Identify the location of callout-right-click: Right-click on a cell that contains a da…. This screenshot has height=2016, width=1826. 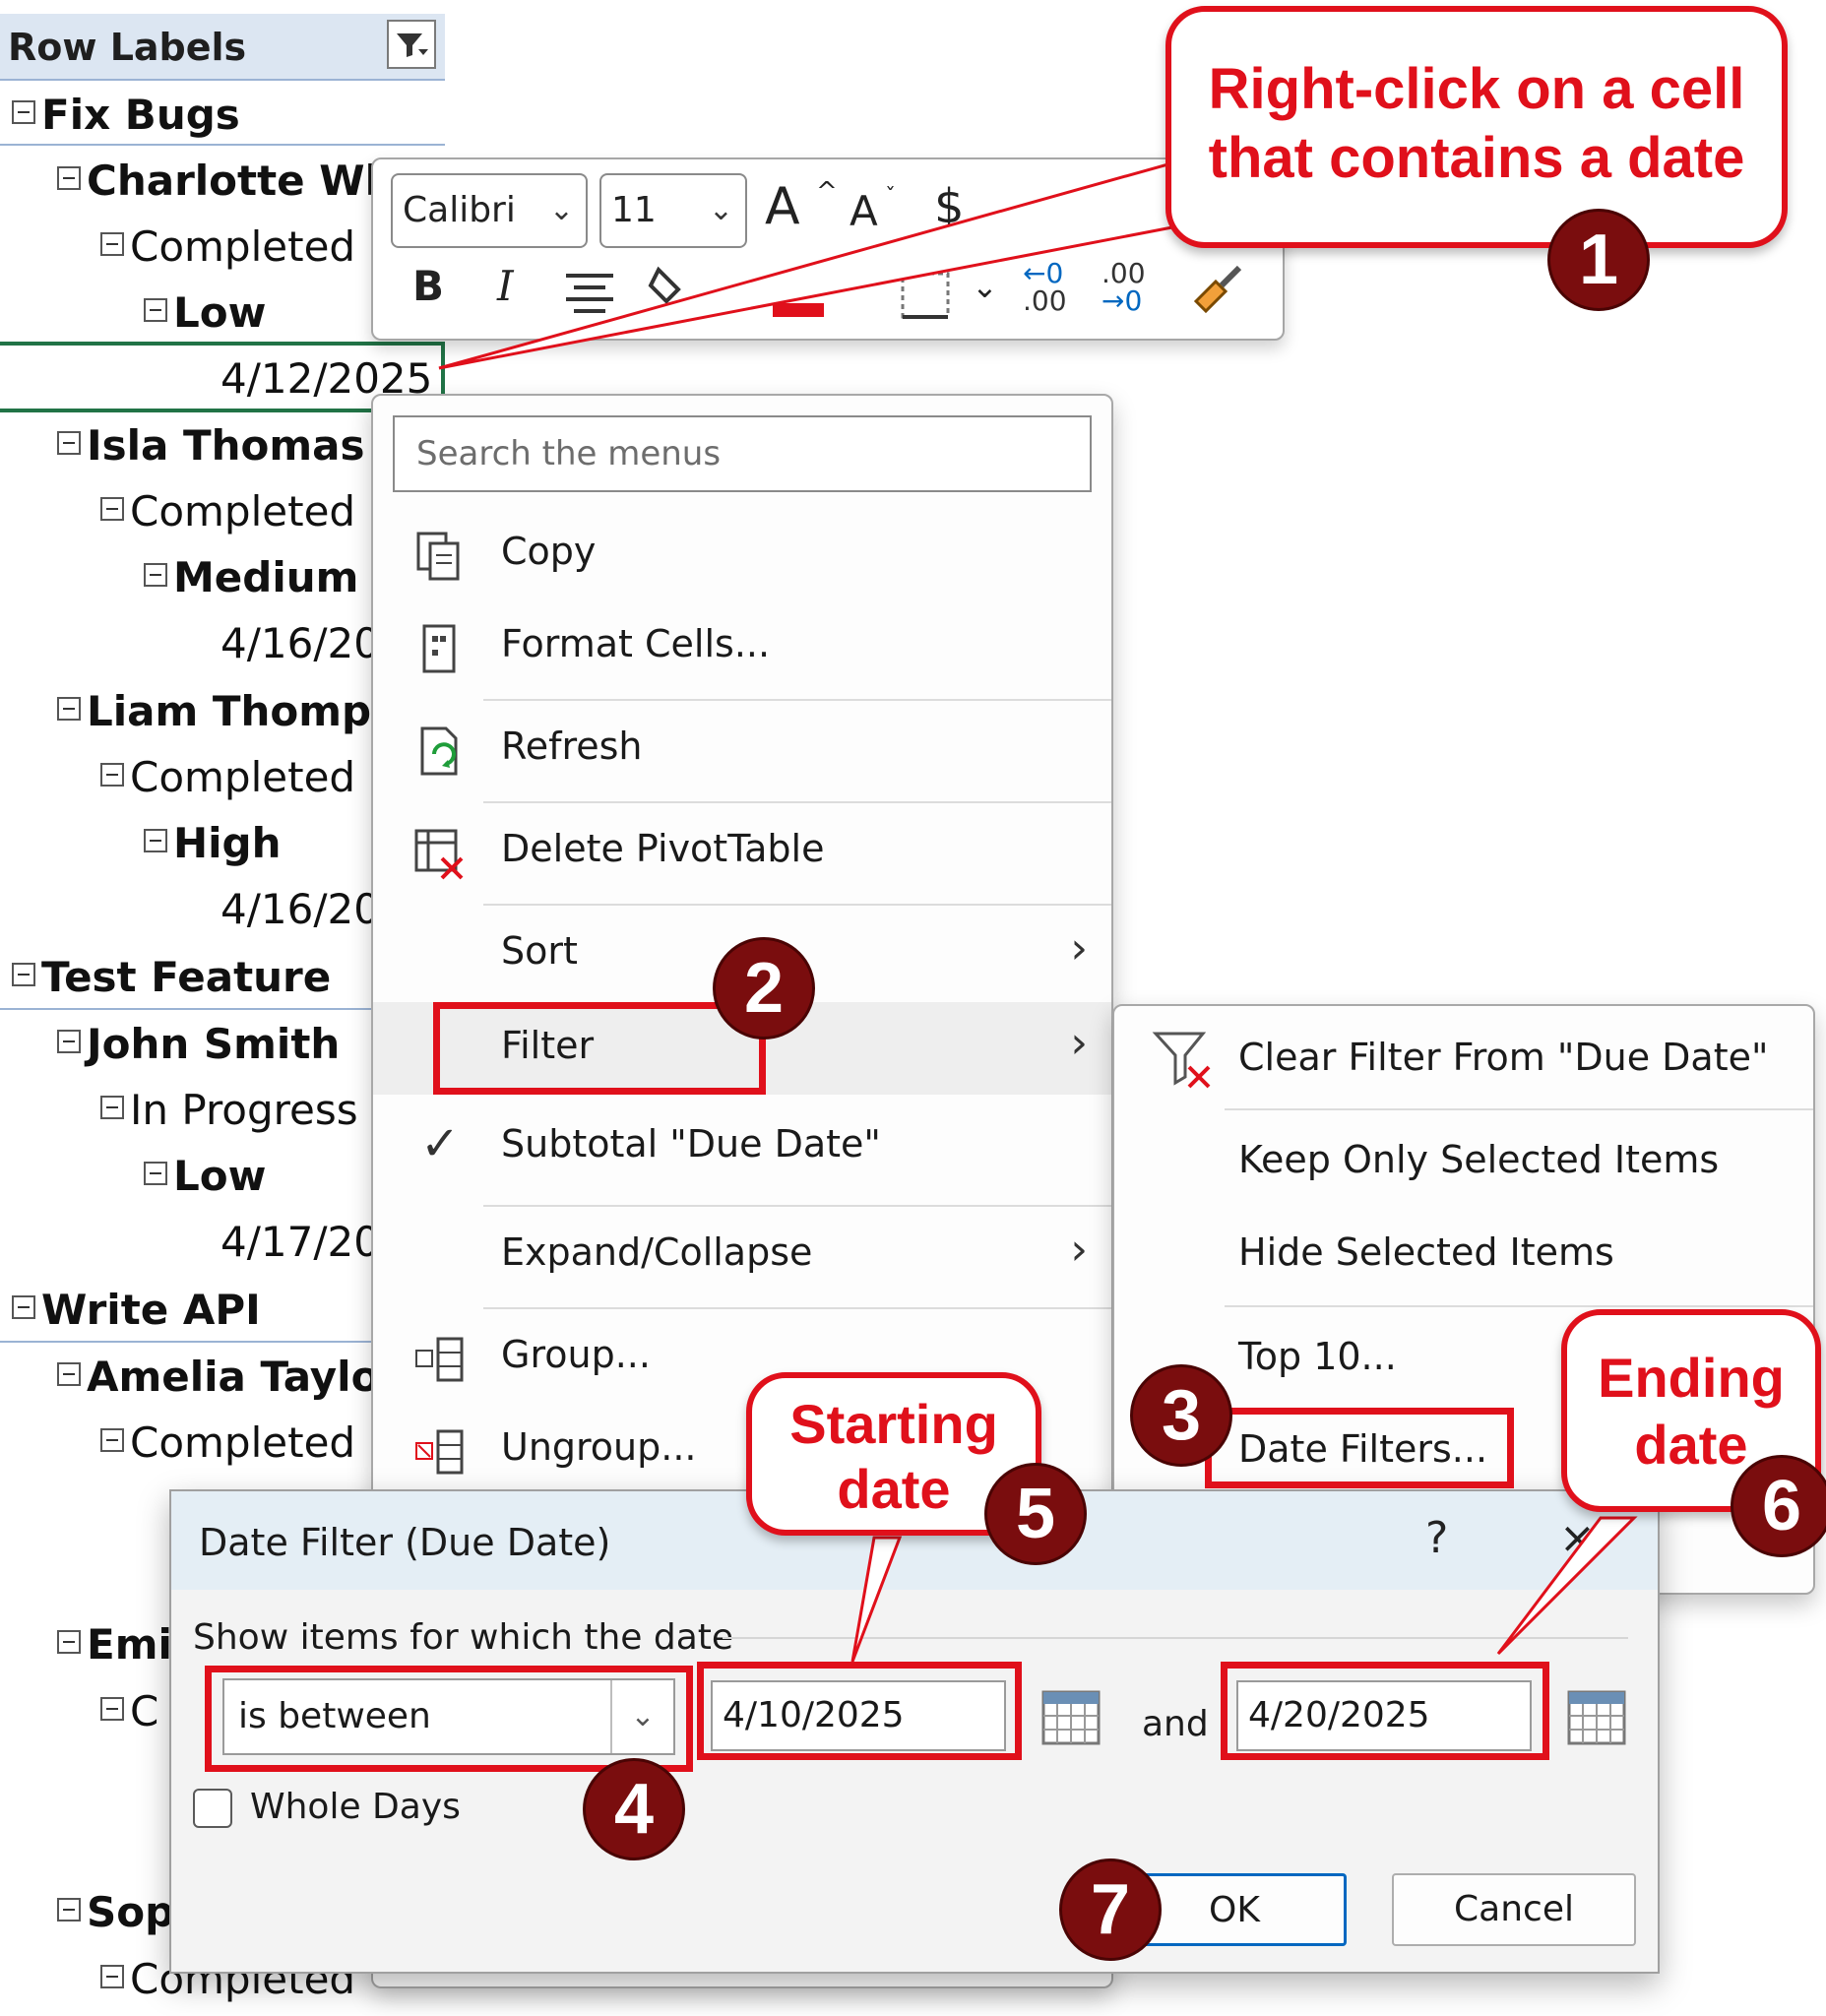
(1476, 127).